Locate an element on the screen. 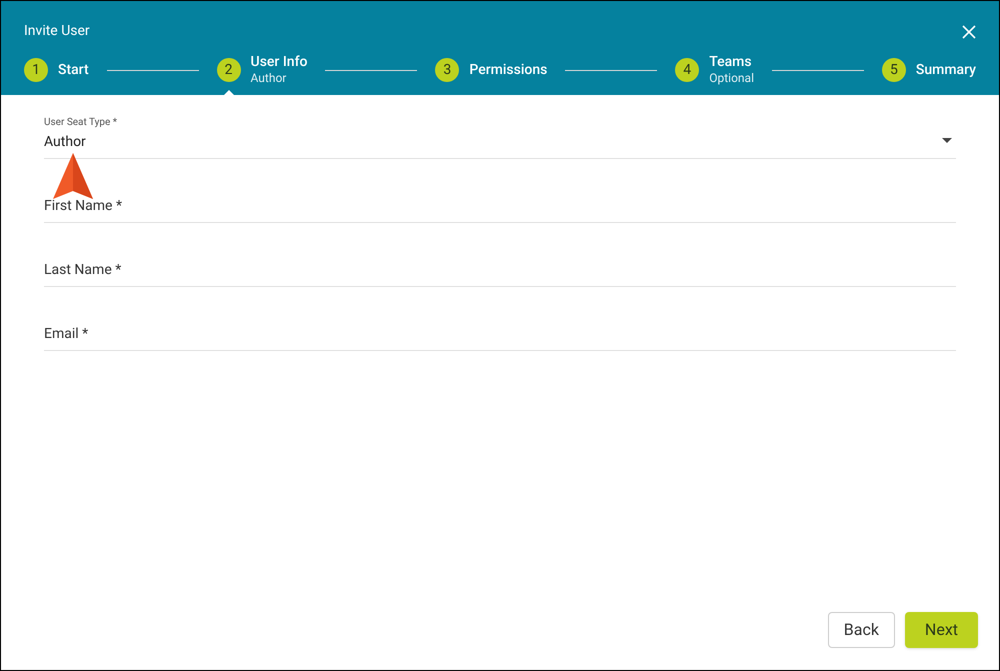  field-value: Author is located at coordinates (65, 142).